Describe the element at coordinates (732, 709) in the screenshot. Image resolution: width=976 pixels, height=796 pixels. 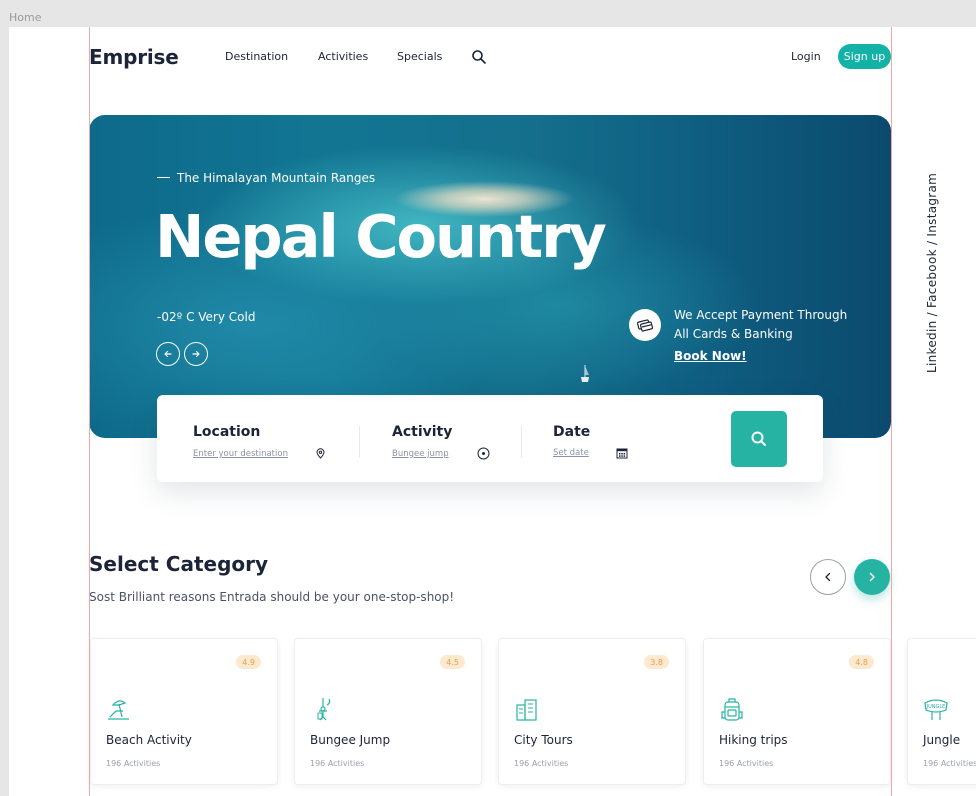
I see `backpack-icon` at that location.